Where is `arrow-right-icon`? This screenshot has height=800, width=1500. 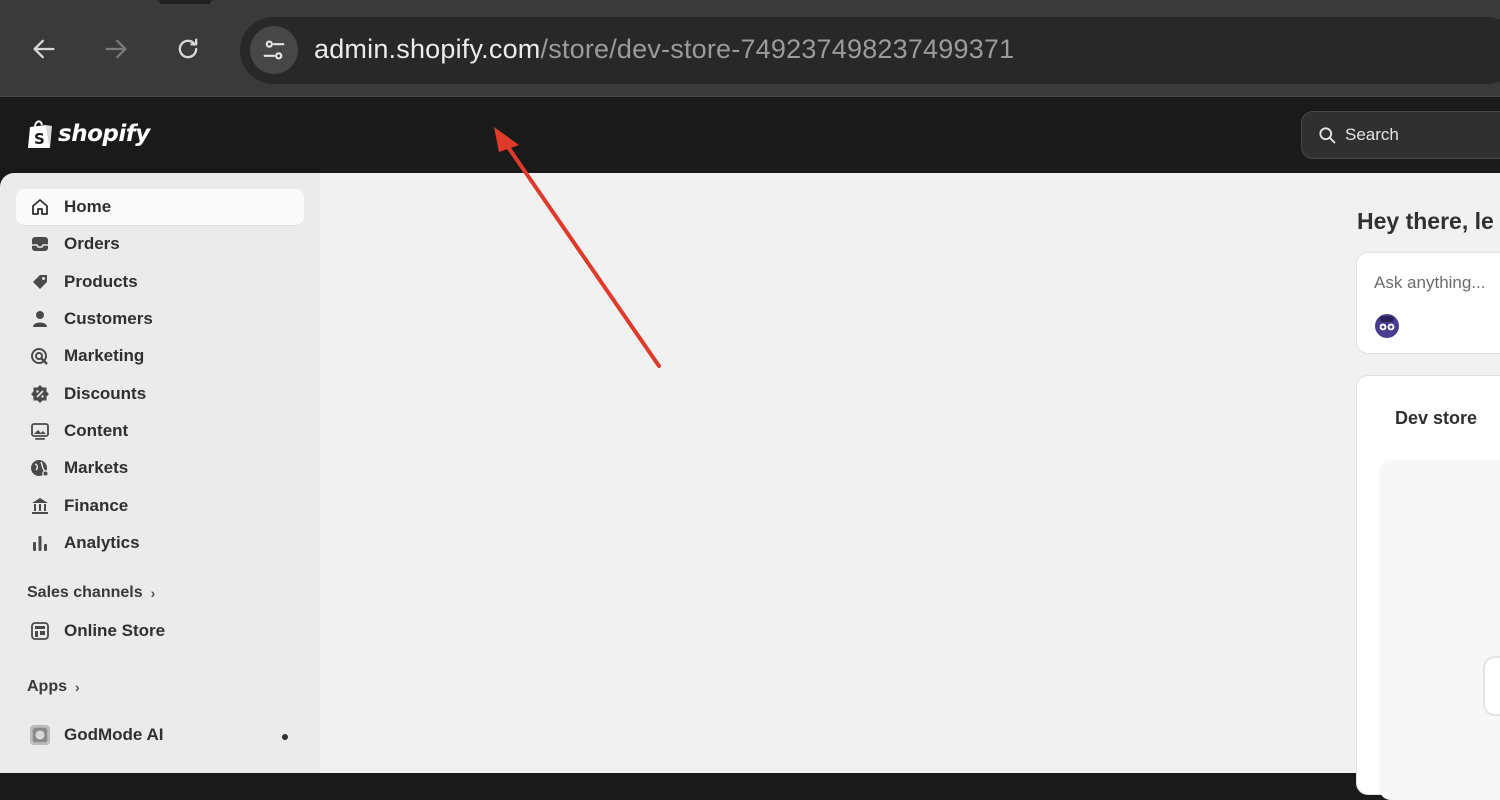
arrow-right-icon is located at coordinates (116, 49).